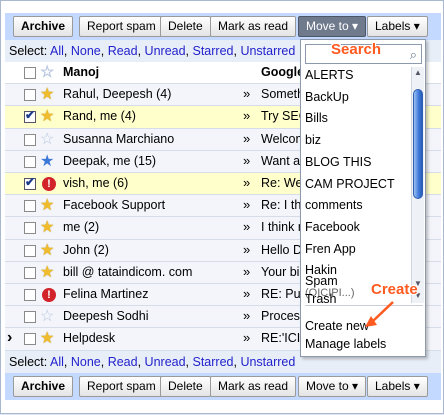  I want to click on row-subject: Re: We, so click(283, 183).